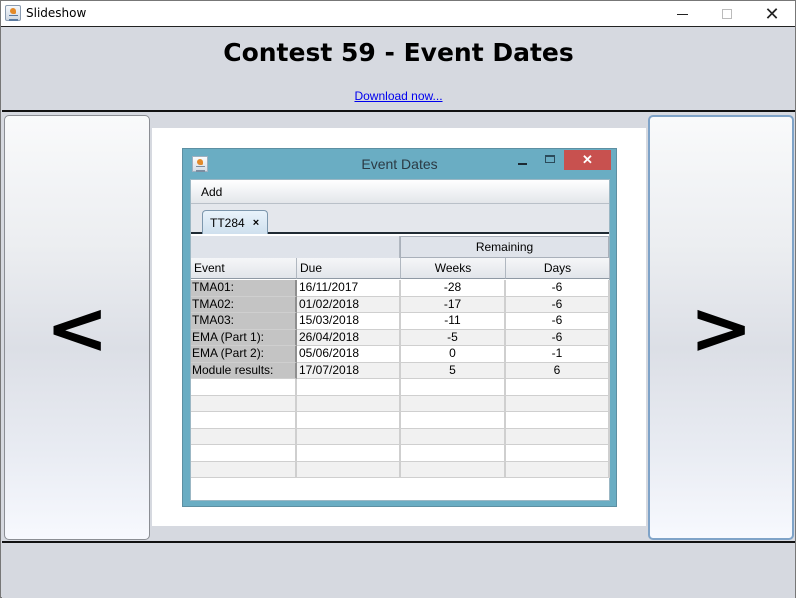 This screenshot has height=598, width=796. Describe the element at coordinates (453, 354) in the screenshot. I see `cell-weeks: 0` at that location.